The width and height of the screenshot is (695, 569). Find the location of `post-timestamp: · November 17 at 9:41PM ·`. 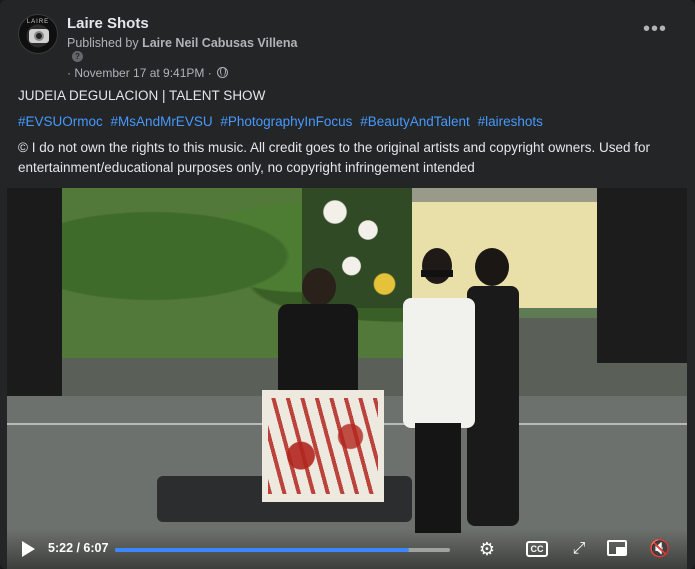

post-timestamp: · November 17 at 9:41PM · is located at coordinates (139, 73).